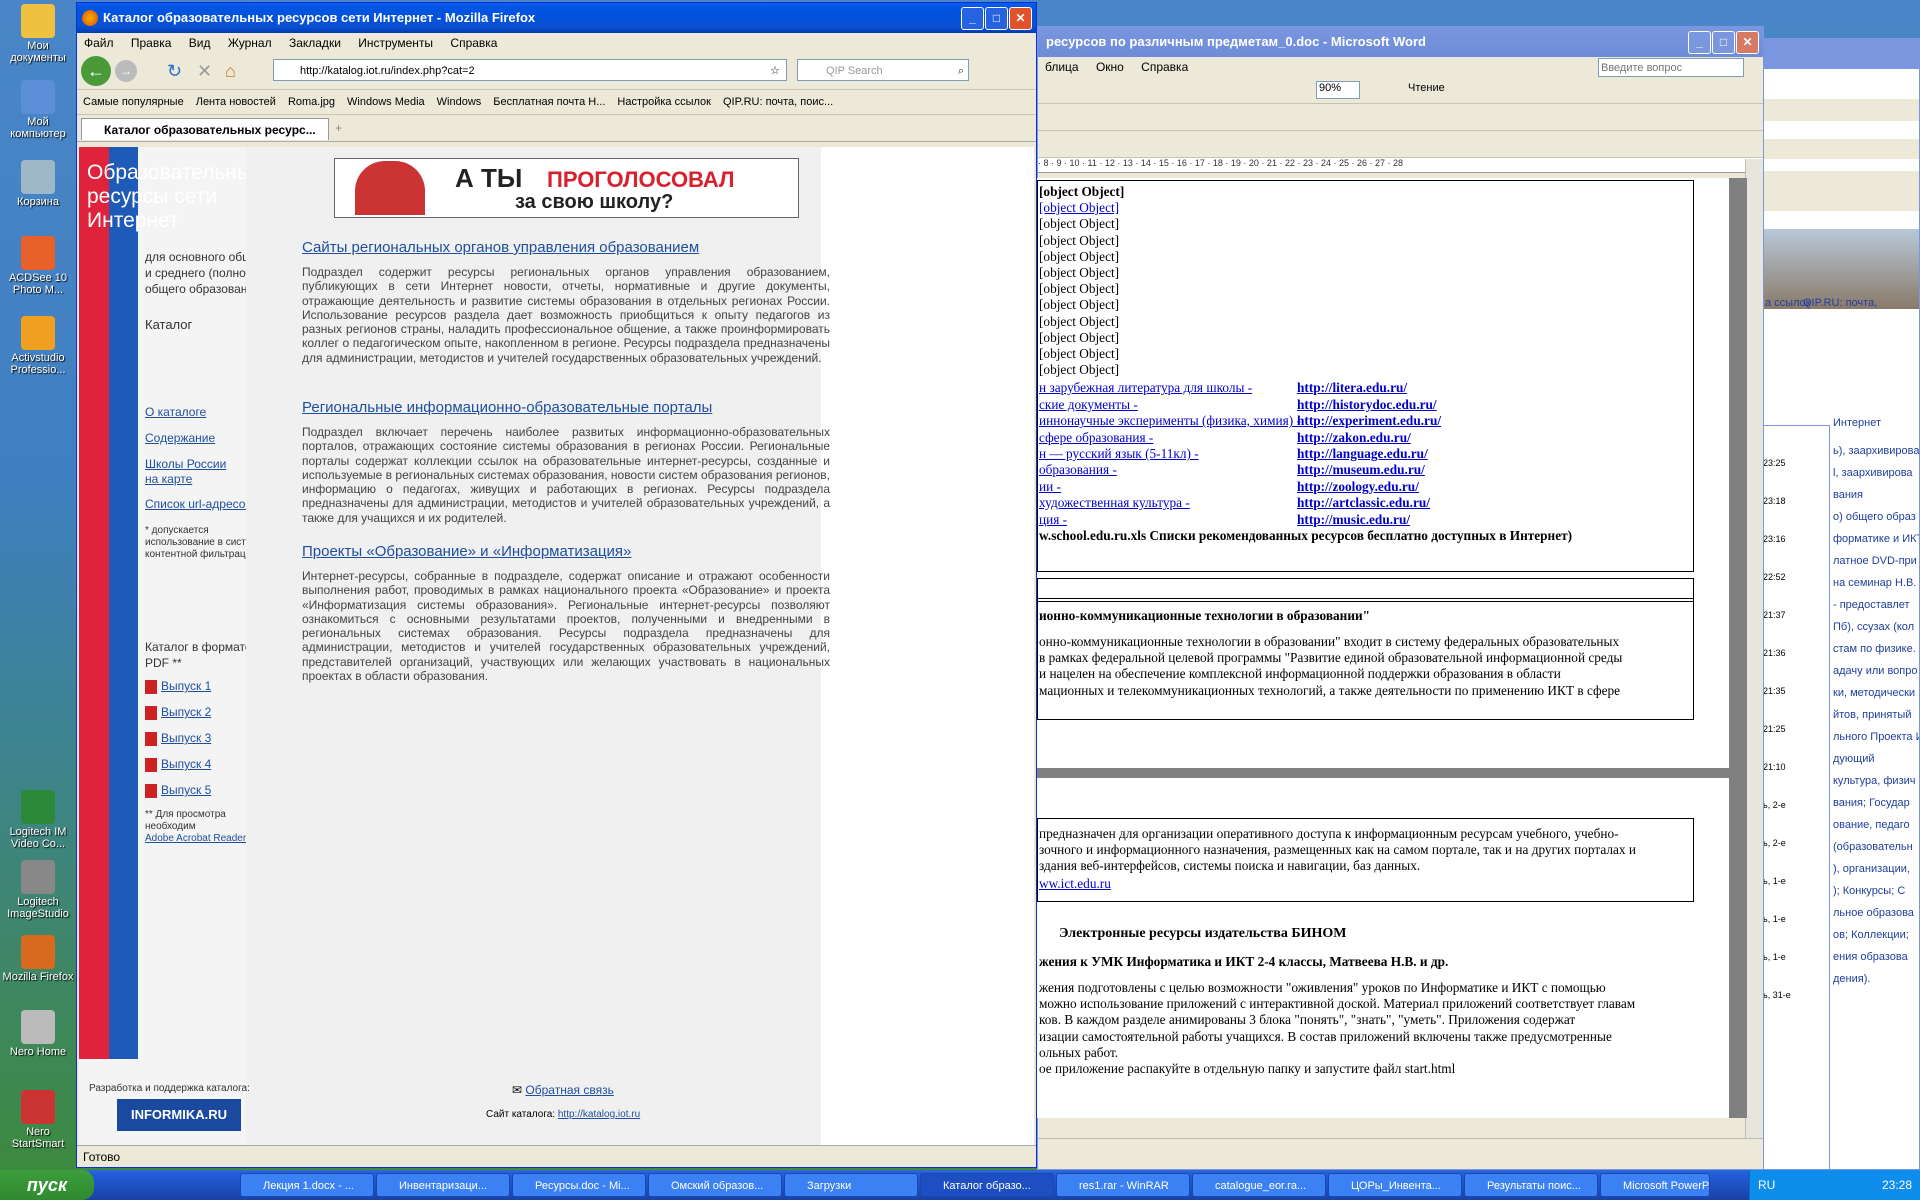 This screenshot has width=1920, height=1200. Describe the element at coordinates (1426, 88) in the screenshot. I see `read-button: Чтение` at that location.